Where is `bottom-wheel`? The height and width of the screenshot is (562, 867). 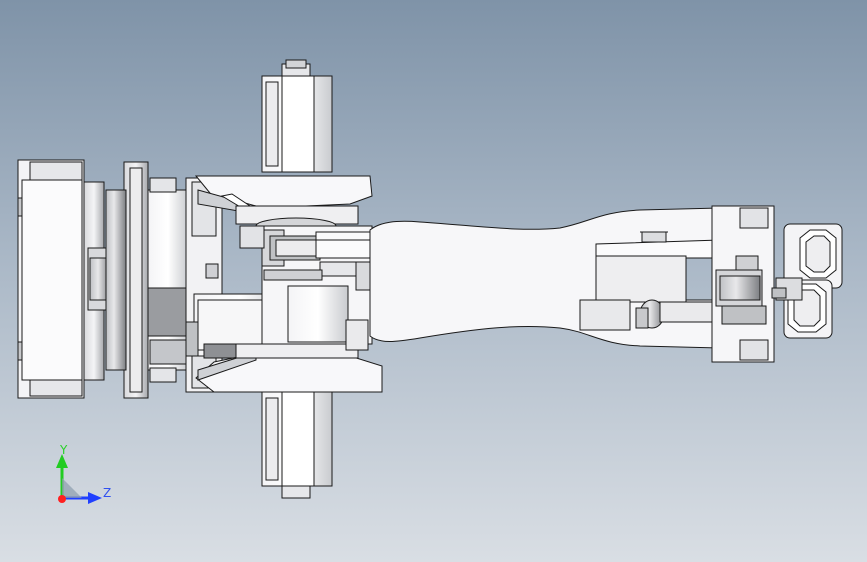 bottom-wheel is located at coordinates (297, 445).